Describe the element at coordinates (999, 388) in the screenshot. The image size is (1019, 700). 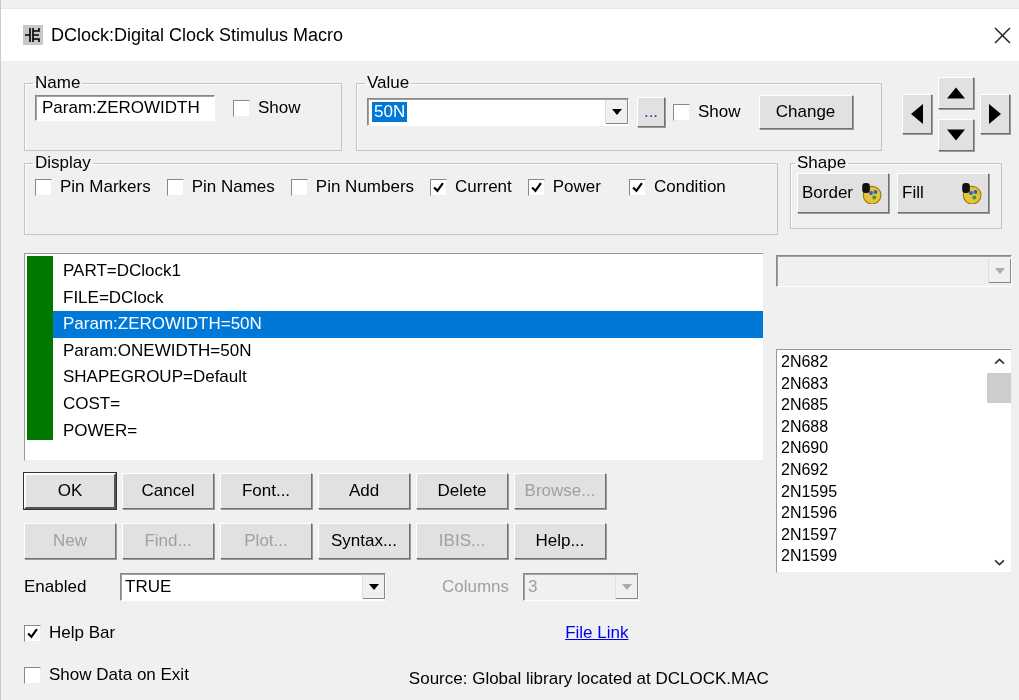
I see `scroll-thumb` at that location.